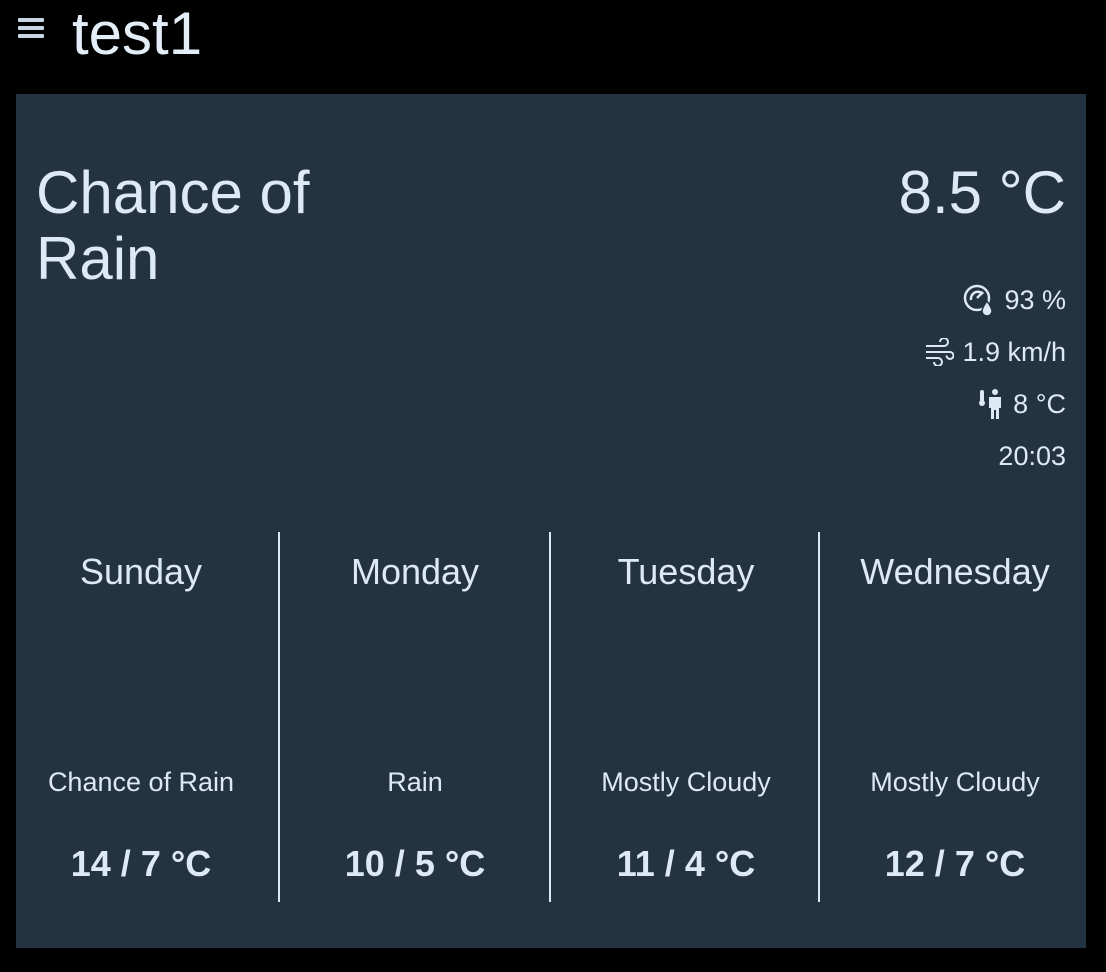  What do you see at coordinates (954, 717) in the screenshot?
I see `forecast-day: Wednesday Mostly Cloudy 12 / 7 °C` at bounding box center [954, 717].